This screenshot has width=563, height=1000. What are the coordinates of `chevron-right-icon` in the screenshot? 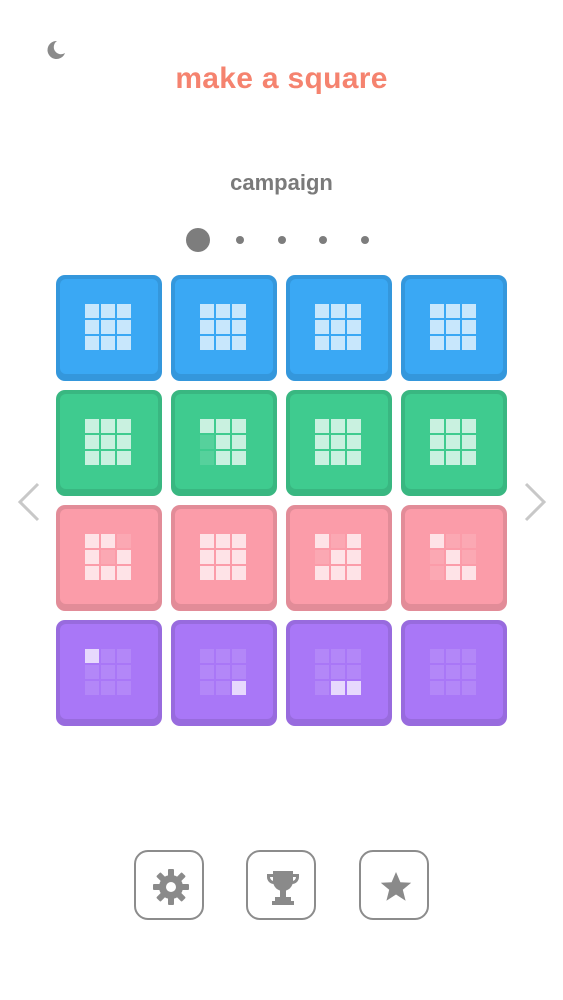 It's located at (535, 502).